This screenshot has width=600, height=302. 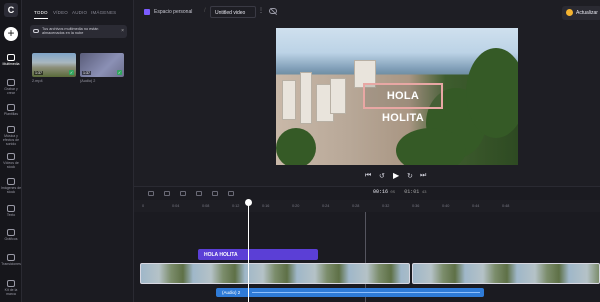 What do you see at coordinates (11, 82) in the screenshot?
I see `record-icon` at bounding box center [11, 82].